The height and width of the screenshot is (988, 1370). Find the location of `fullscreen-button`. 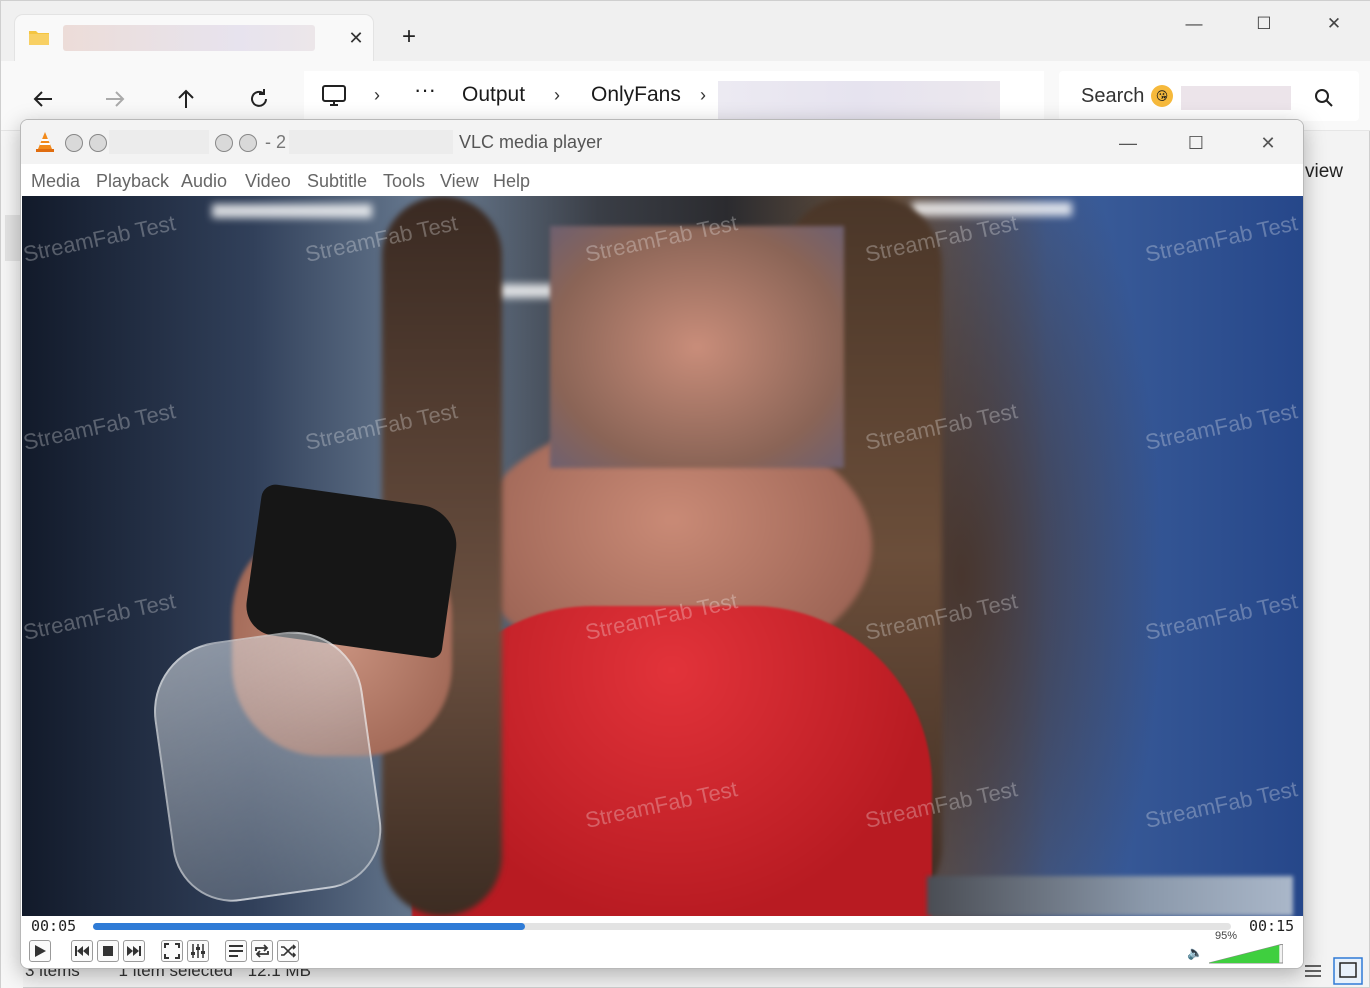

fullscreen-button is located at coordinates (172, 951).